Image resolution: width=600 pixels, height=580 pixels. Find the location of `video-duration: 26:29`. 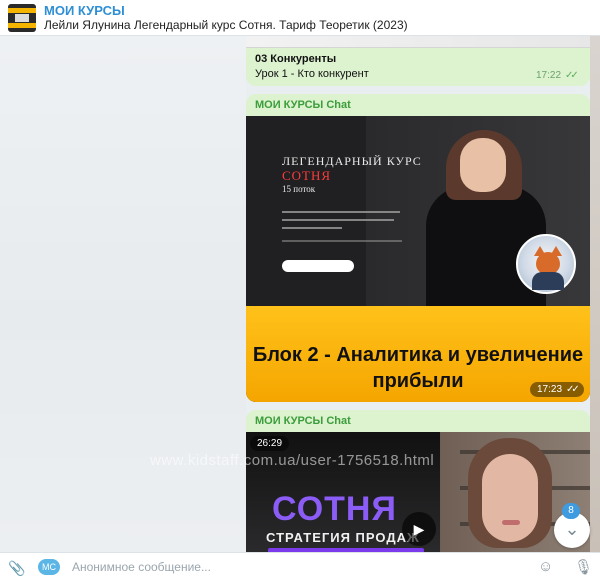

video-duration: 26:29 is located at coordinates (270, 443).